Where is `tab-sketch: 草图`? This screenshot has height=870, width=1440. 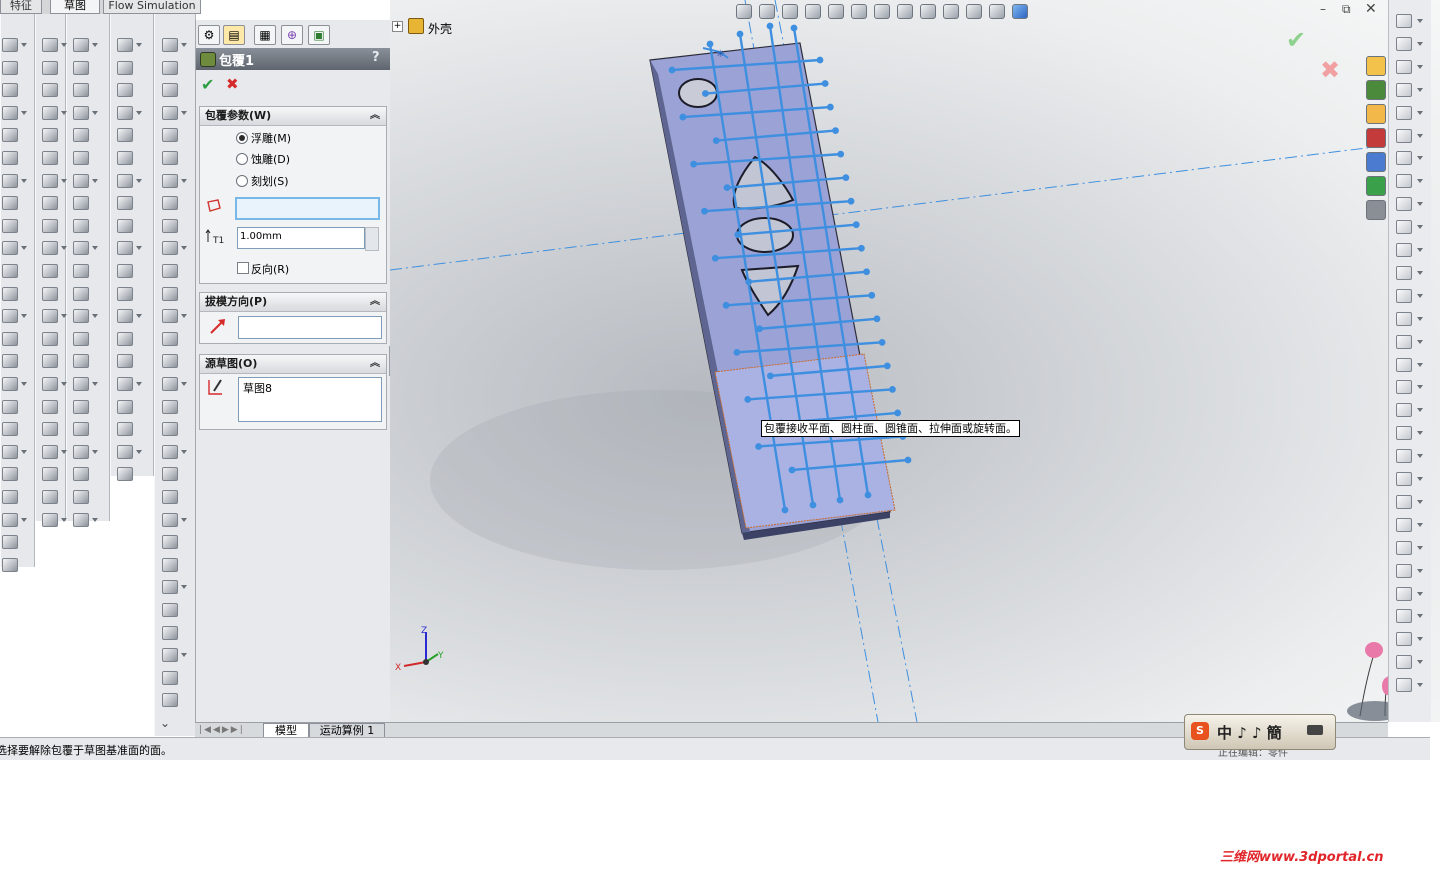 tab-sketch: 草图 is located at coordinates (75, 7).